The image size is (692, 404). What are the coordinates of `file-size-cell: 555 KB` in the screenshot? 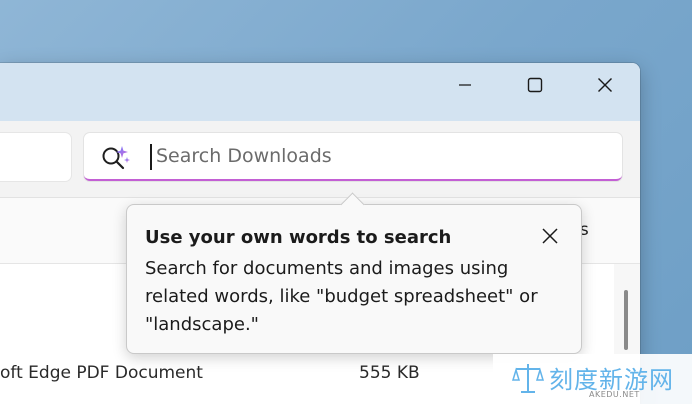 It's located at (389, 373).